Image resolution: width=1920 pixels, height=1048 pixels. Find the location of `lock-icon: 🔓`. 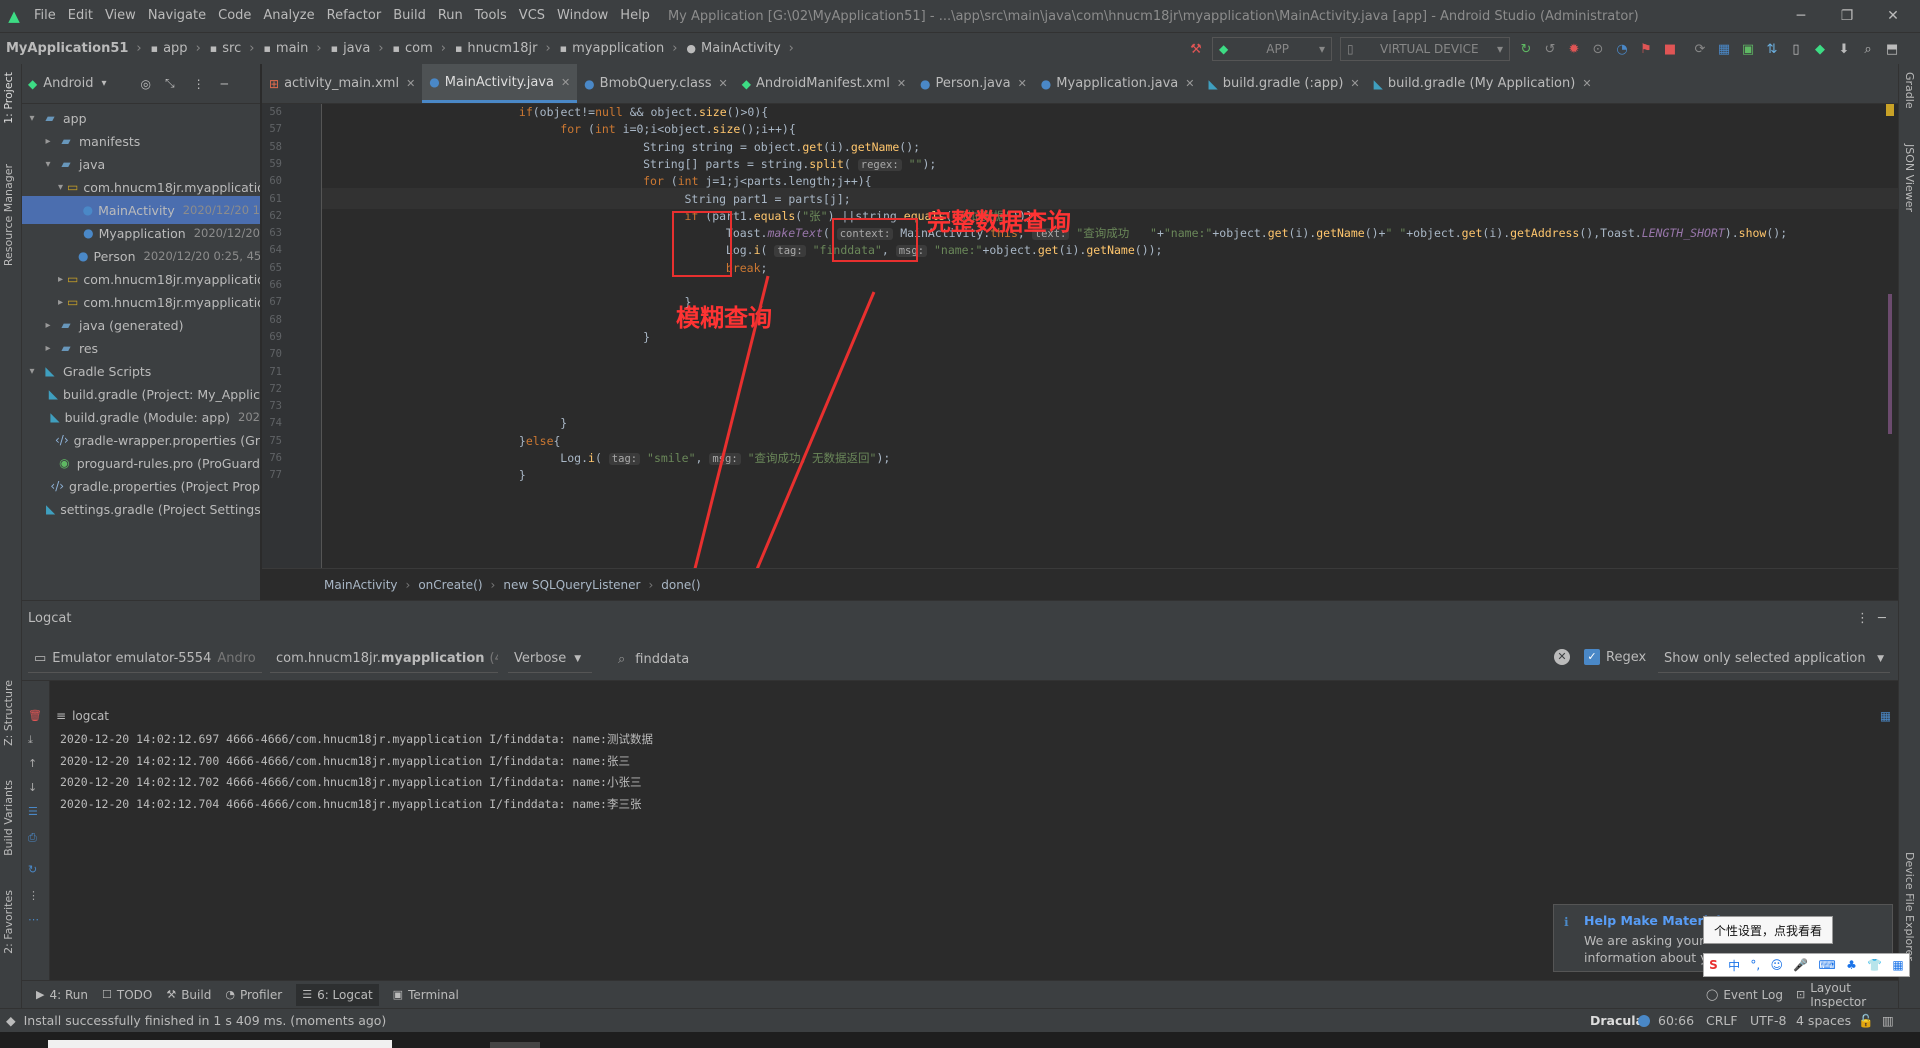

lock-icon: 🔓 is located at coordinates (1866, 1021).